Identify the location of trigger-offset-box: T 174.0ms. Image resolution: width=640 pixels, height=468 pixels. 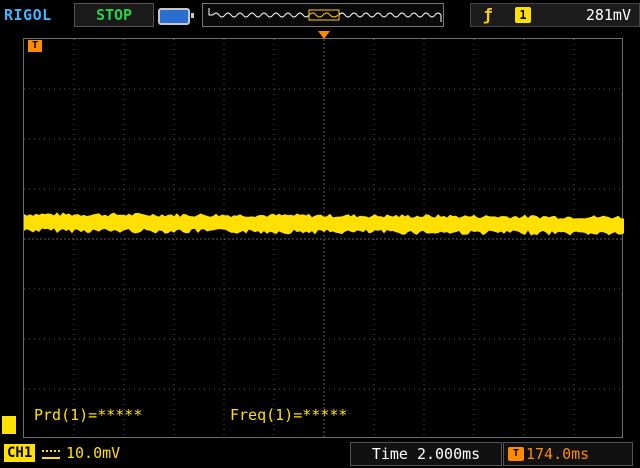
(568, 454).